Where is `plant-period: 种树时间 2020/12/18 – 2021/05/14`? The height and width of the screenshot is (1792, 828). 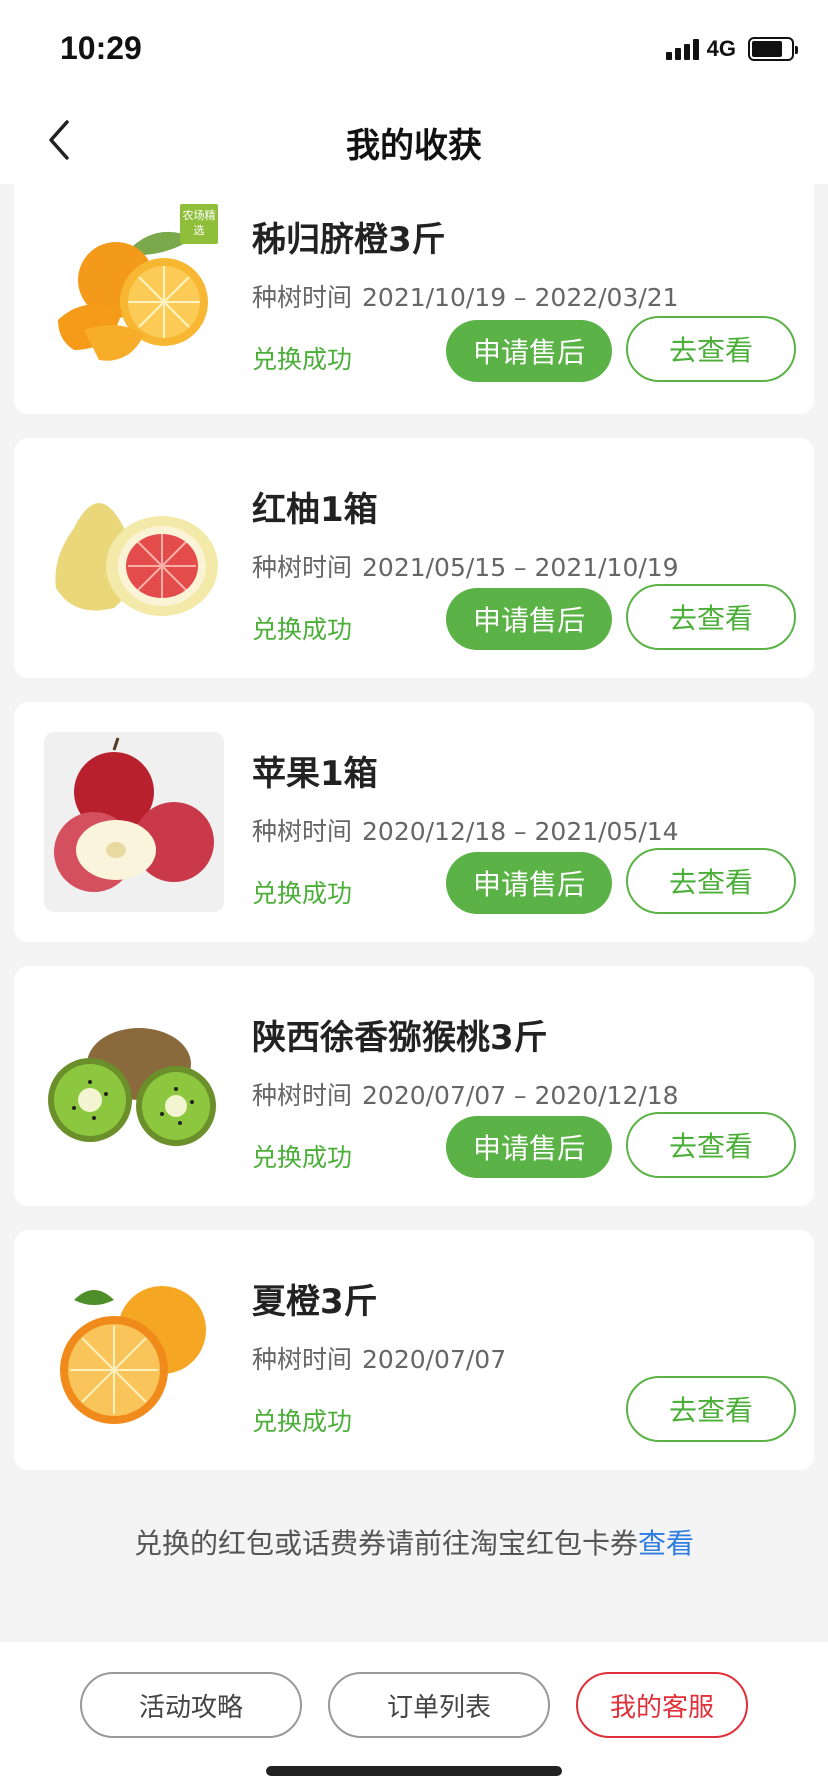 plant-period: 种树时间 2020/12/18 – 2021/05/14 is located at coordinates (465, 830).